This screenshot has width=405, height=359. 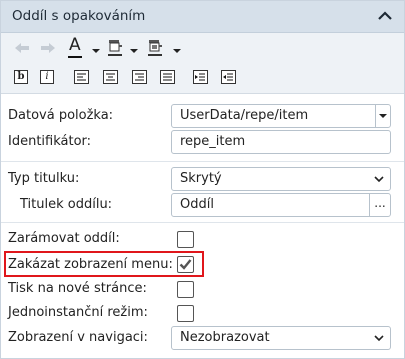 I want to click on print-new-page-checkbox, so click(x=185, y=289).